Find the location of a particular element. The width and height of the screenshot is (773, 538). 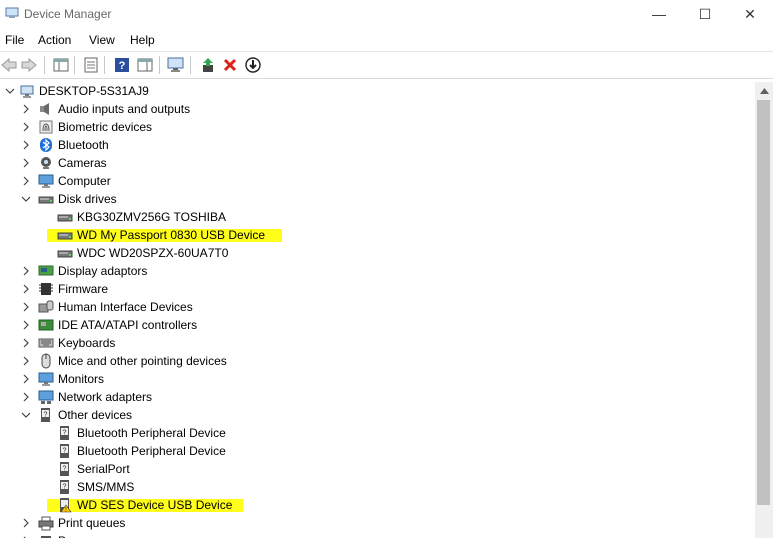

processor-icon is located at coordinates (46, 537).